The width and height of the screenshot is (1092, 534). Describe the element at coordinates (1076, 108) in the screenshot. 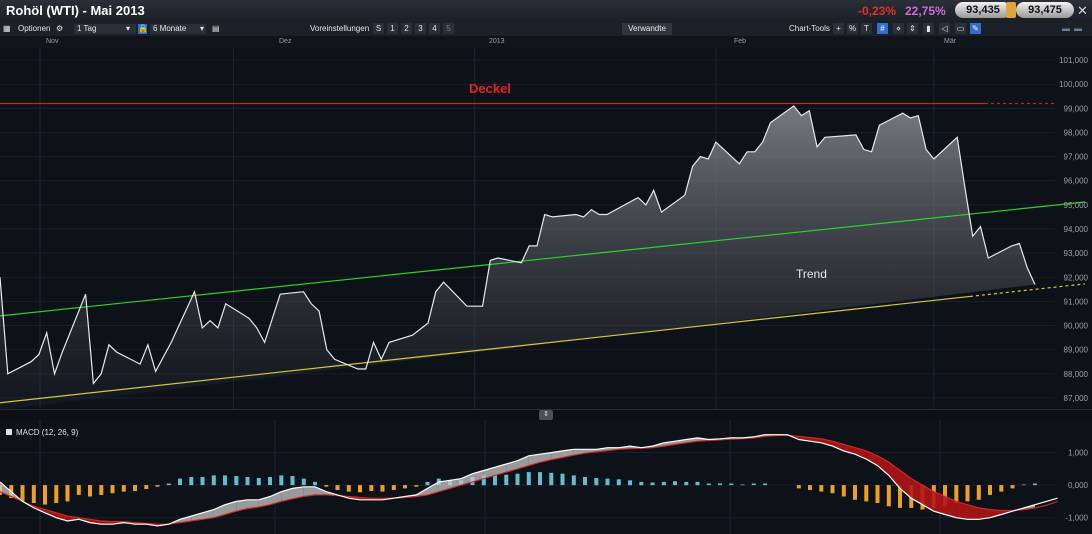

I see `y-tick-label: 99,000` at that location.